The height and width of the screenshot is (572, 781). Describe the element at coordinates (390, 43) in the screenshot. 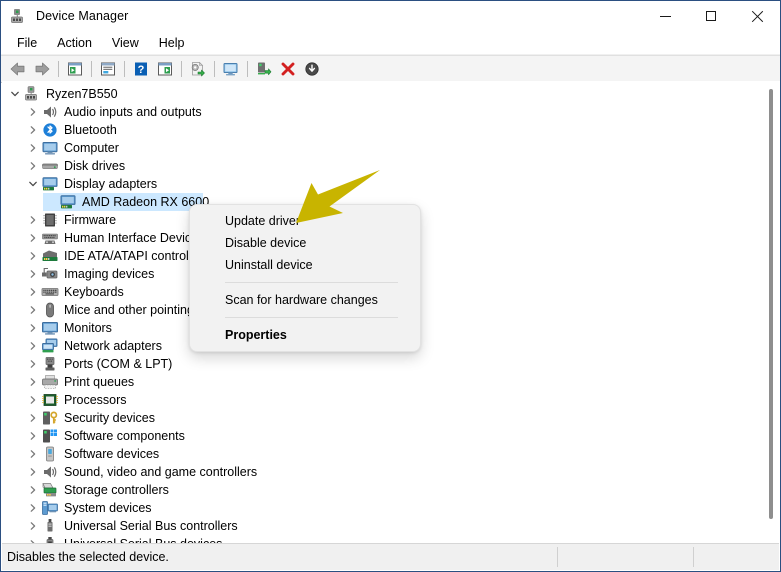

I see `menu-bar: File Action View Help` at that location.